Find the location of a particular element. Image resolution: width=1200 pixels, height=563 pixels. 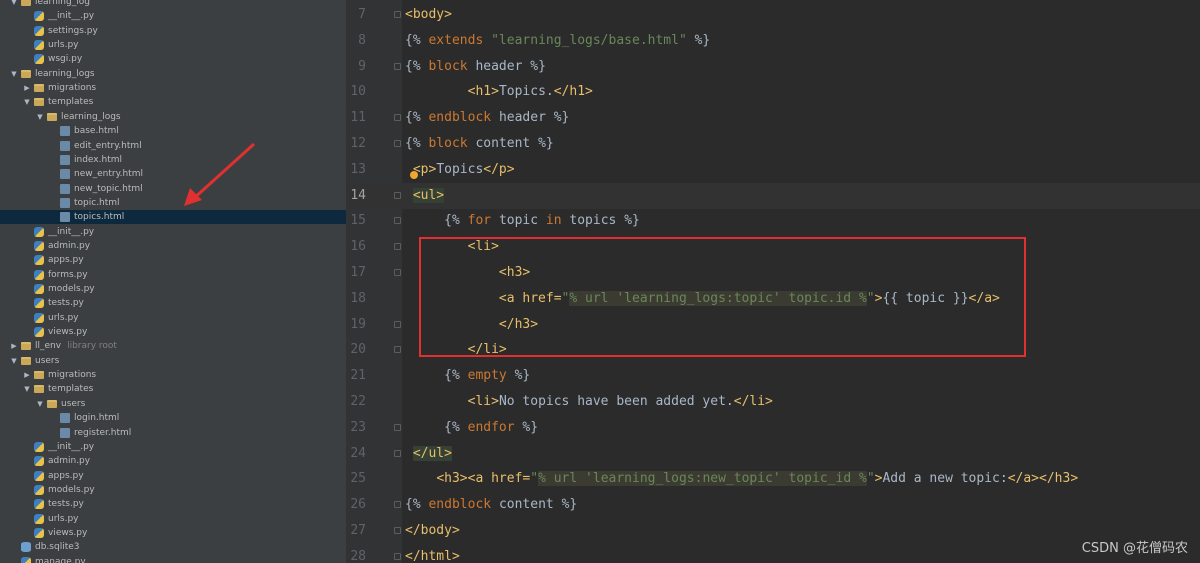

code-line: 24 </ul> is located at coordinates (773, 454).